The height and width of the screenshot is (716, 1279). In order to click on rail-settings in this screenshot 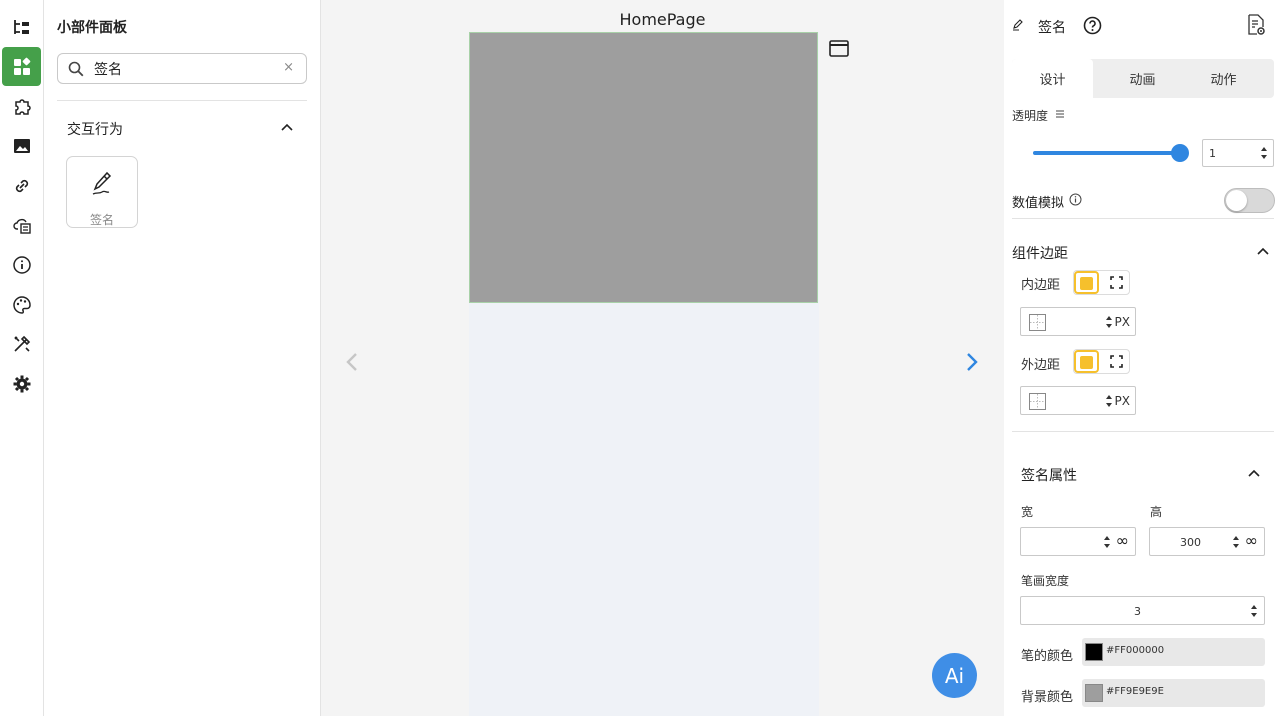, I will do `click(21, 383)`.